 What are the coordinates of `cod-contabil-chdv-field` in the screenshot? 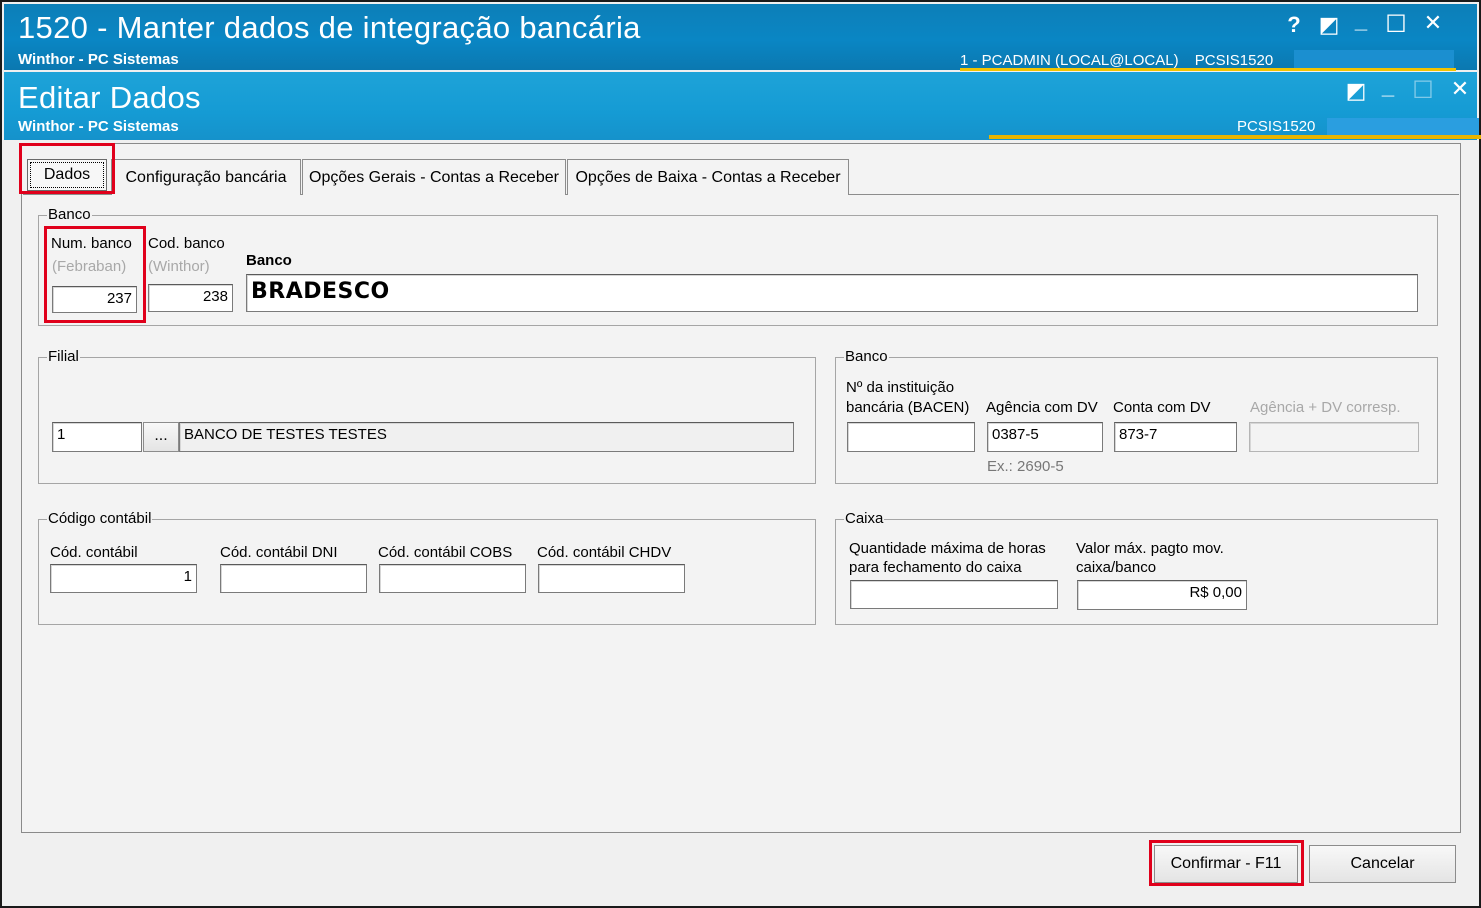 It's located at (611, 578).